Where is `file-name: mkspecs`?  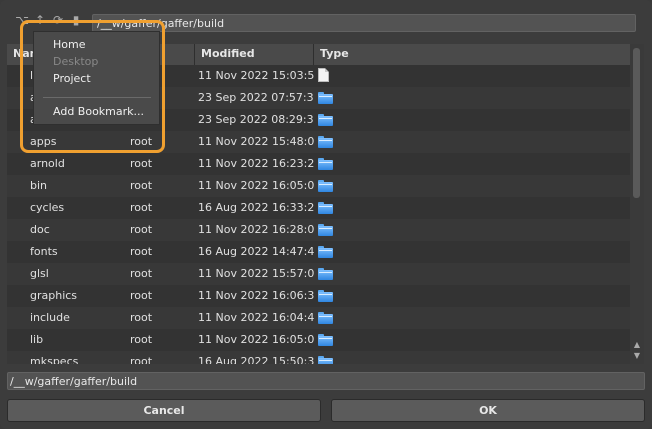 file-name: mkspecs is located at coordinates (54, 359).